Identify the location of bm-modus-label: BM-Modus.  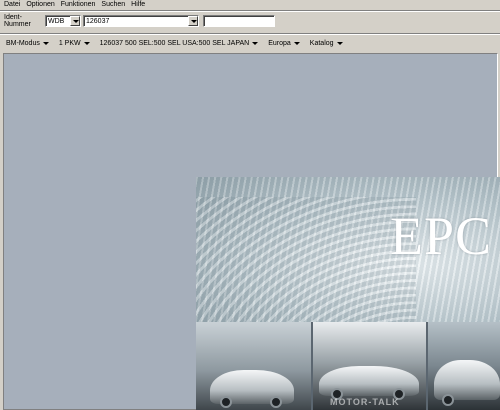
(23, 43).